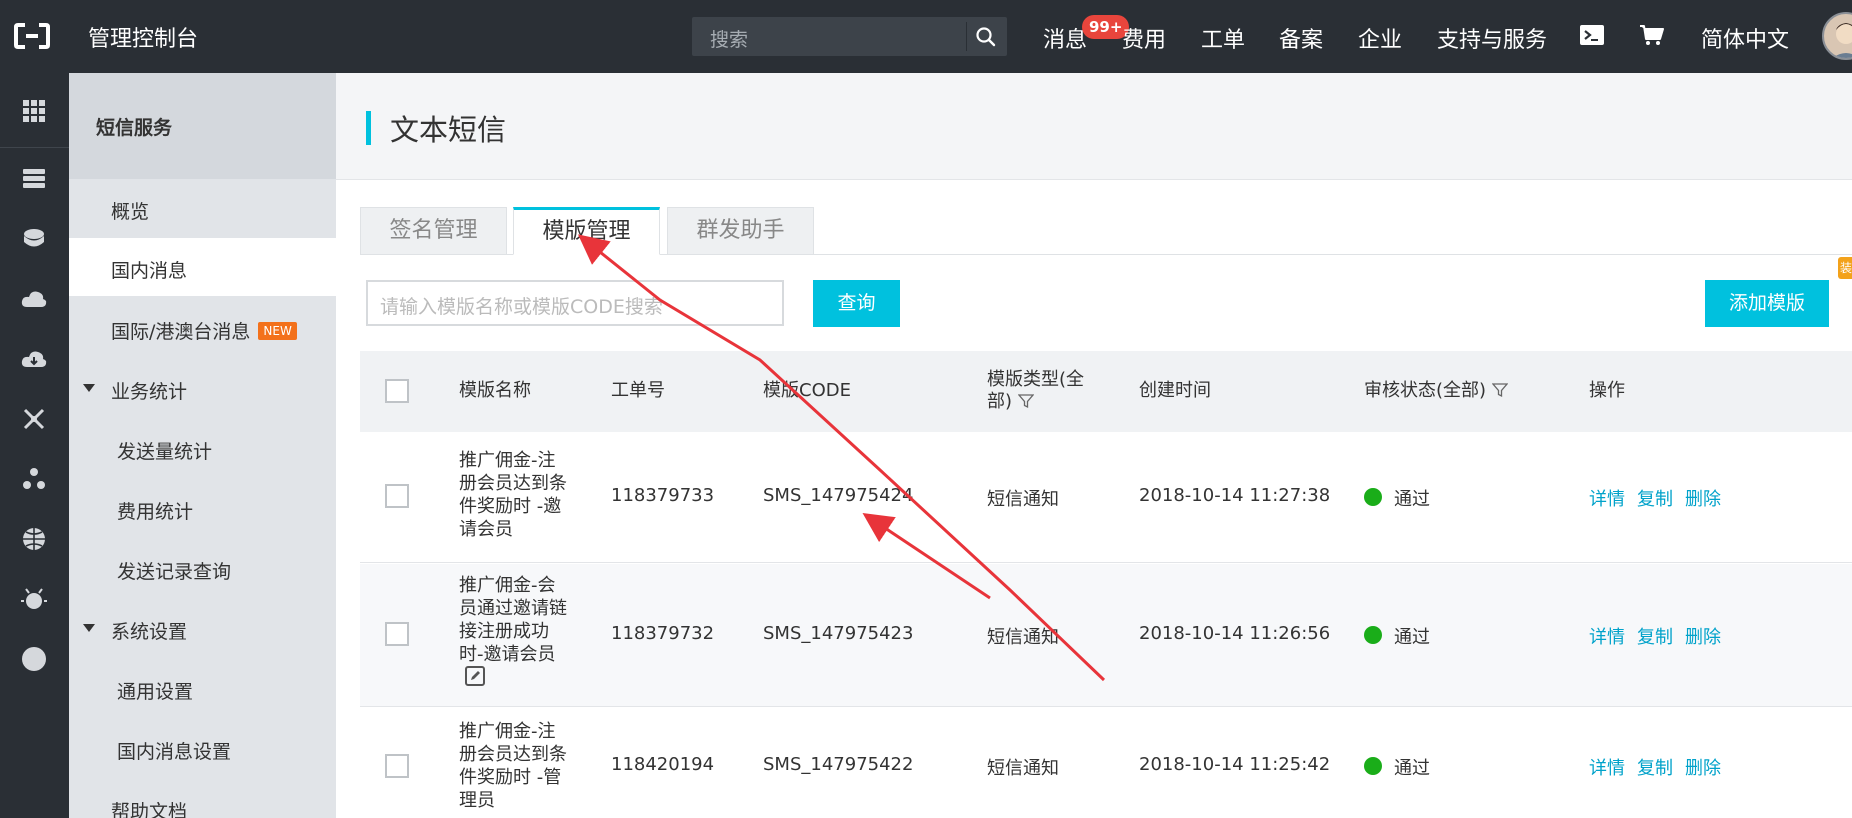 This screenshot has height=818, width=1852. What do you see at coordinates (986, 37) in the screenshot?
I see `search-icon` at bounding box center [986, 37].